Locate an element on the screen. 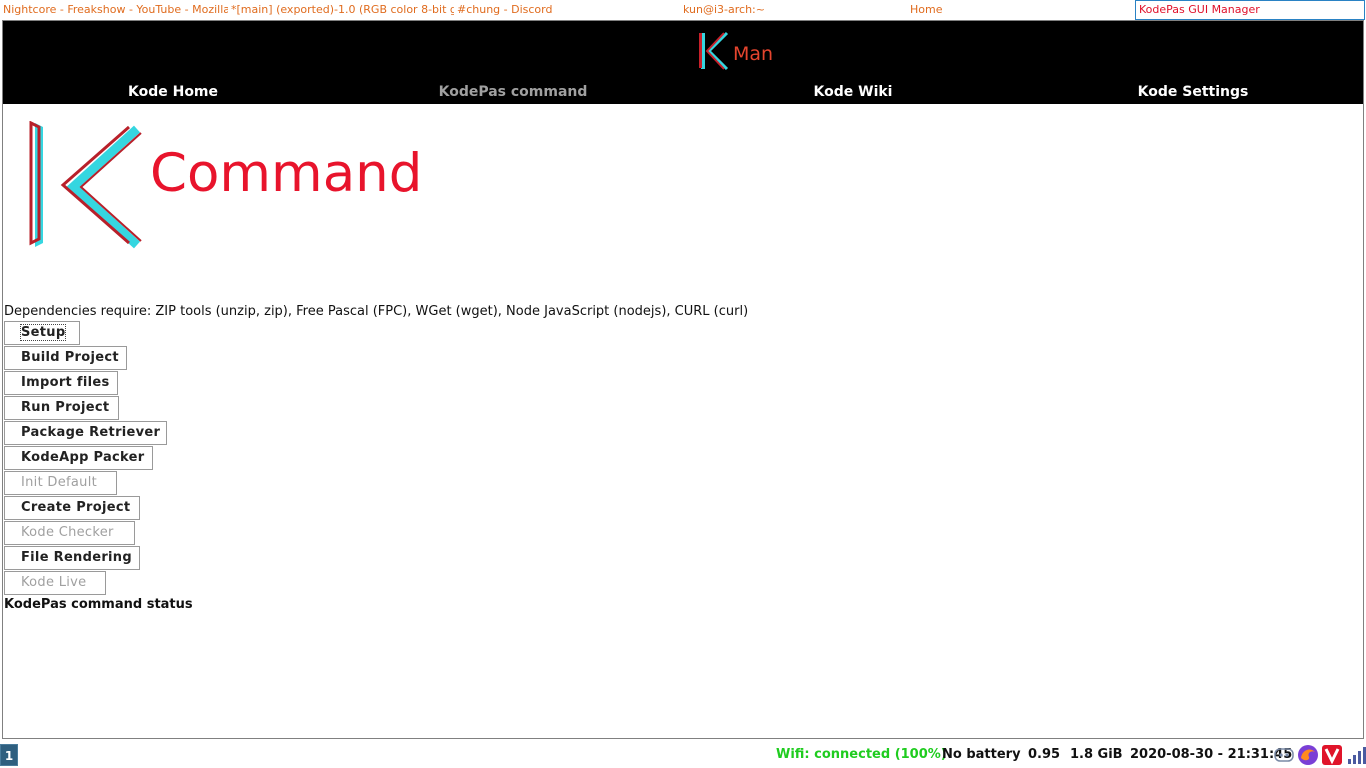 The image size is (1366, 768). window-tab-terminal: kun@i3-arch:~ is located at coordinates (793, 10).